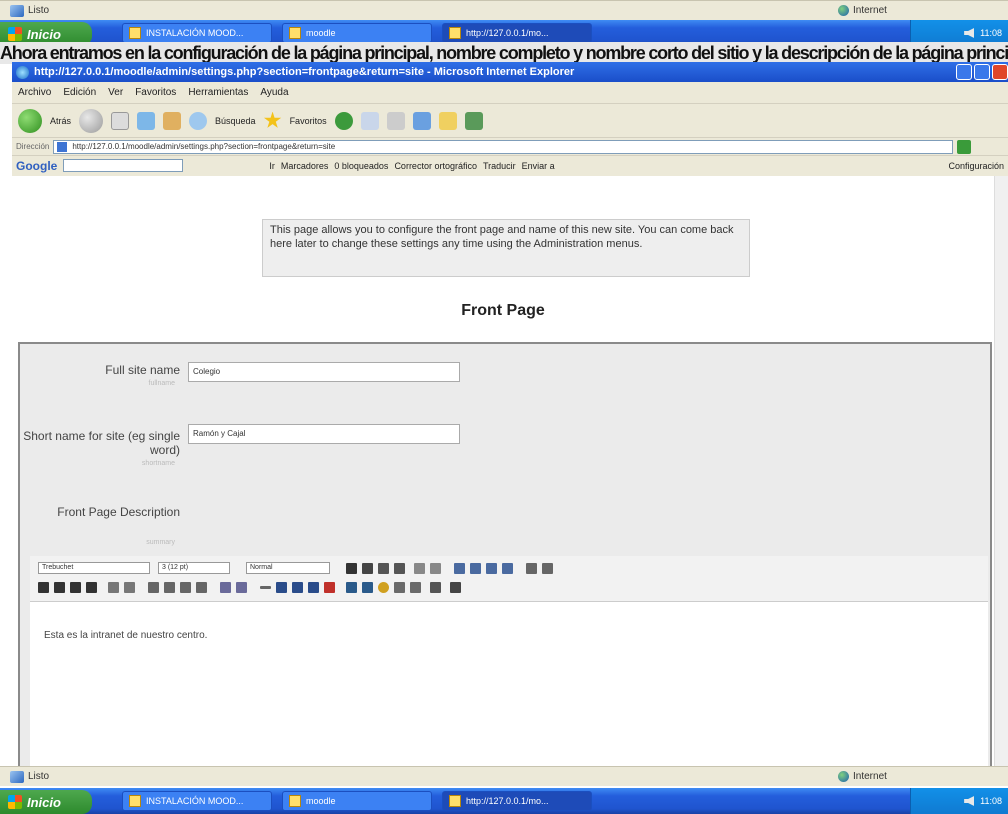 The image size is (1008, 814). I want to click on rtl-icon, so click(129, 587).